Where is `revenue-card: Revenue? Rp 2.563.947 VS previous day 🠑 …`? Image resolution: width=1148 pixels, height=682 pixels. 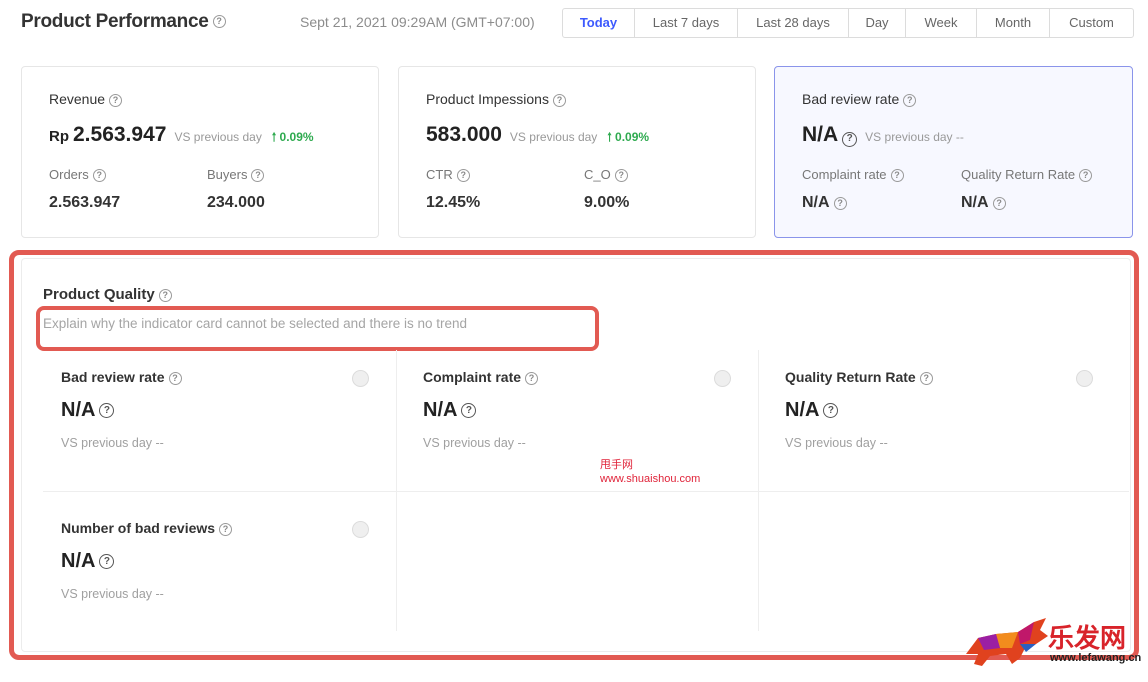 revenue-card: Revenue? Rp 2.563.947 VS previous day 🠑 … is located at coordinates (200, 152).